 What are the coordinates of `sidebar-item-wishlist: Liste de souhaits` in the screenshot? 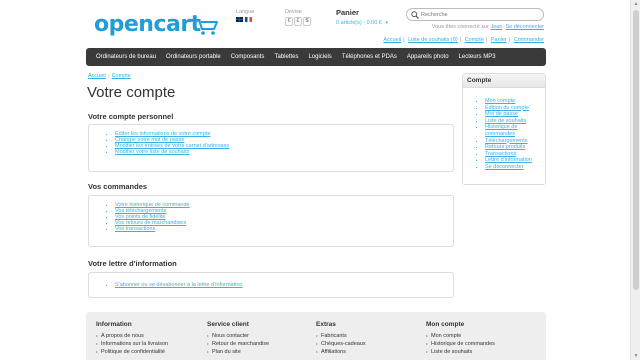 It's located at (515, 121).